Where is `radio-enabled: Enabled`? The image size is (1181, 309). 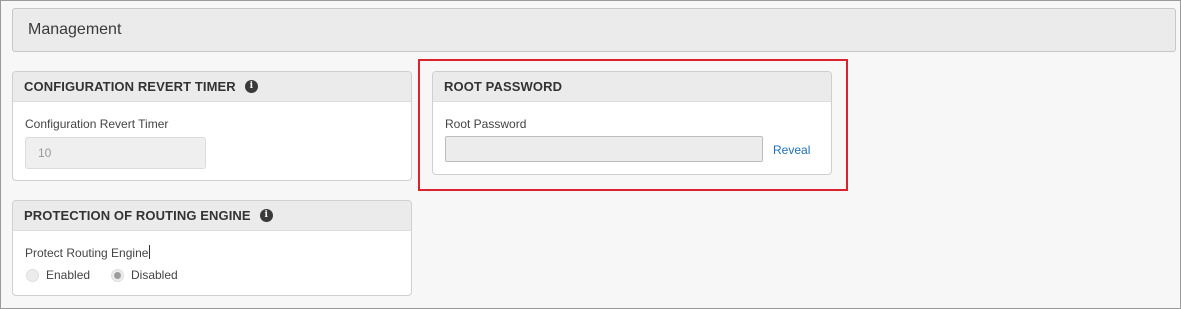 radio-enabled: Enabled is located at coordinates (58, 275).